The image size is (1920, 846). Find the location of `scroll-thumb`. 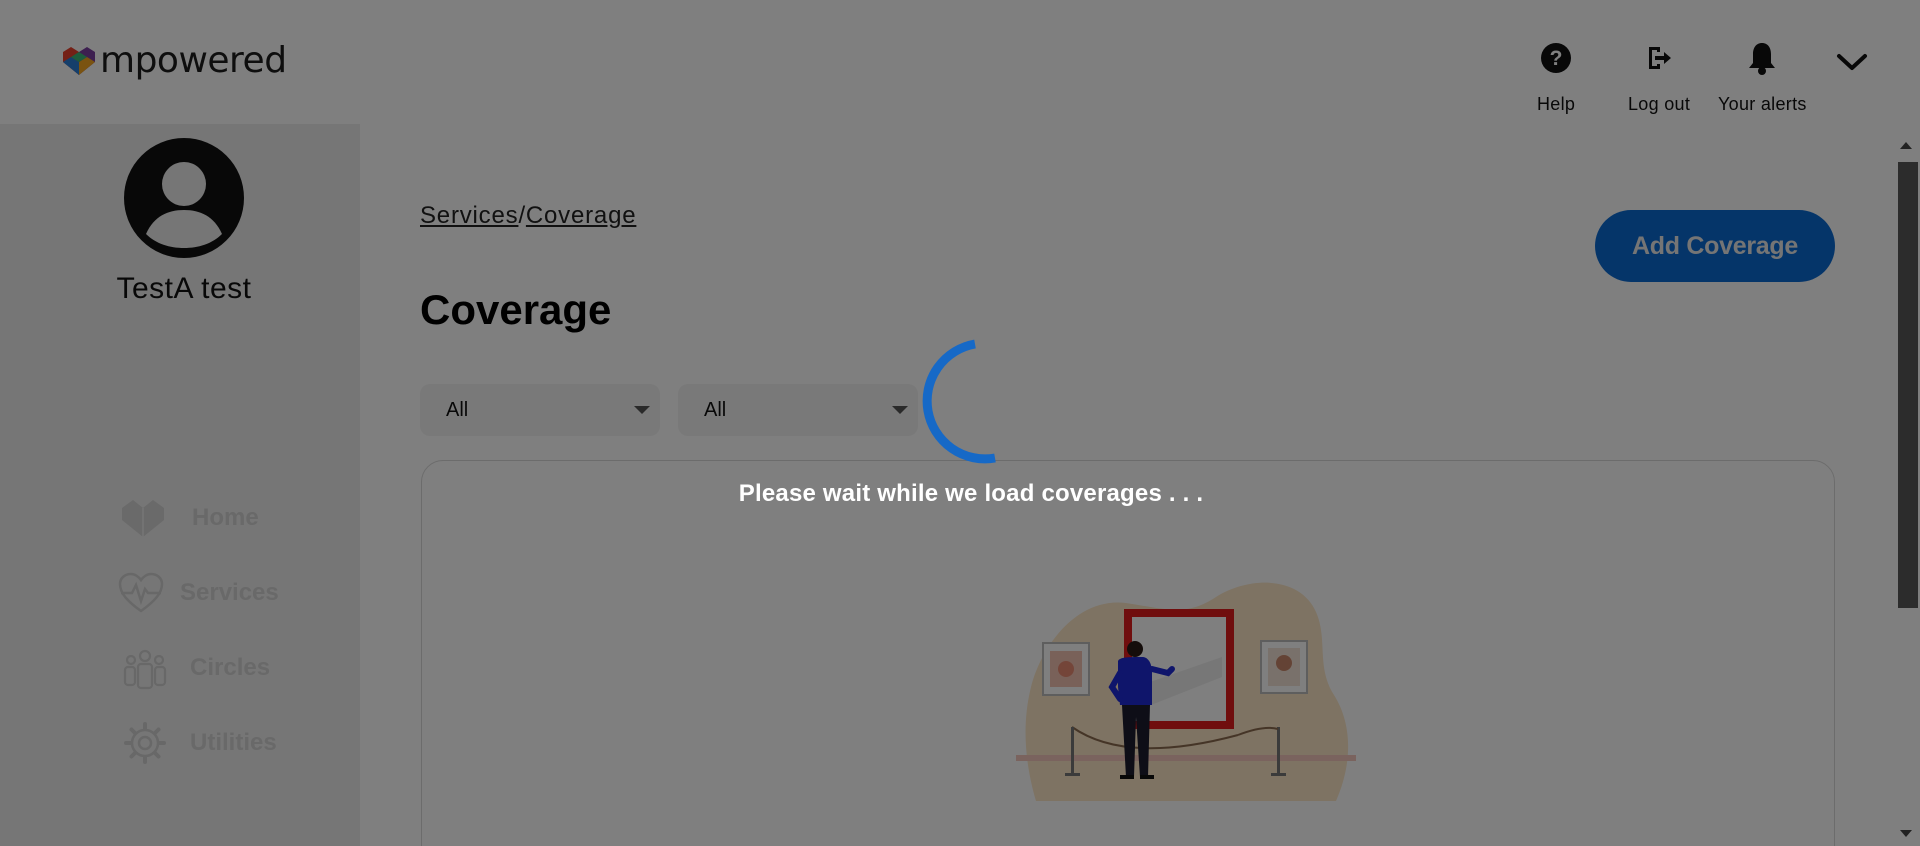

scroll-thumb is located at coordinates (1908, 385).